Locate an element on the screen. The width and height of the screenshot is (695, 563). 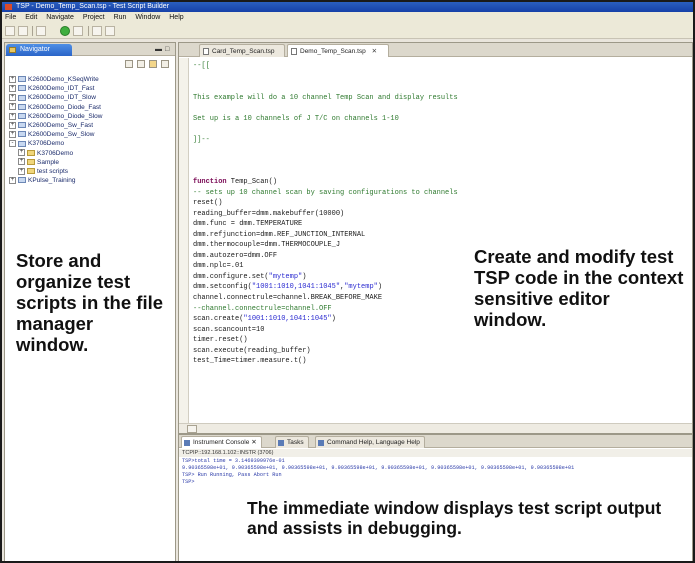
menu-window: Window is located at coordinates (147, 17).